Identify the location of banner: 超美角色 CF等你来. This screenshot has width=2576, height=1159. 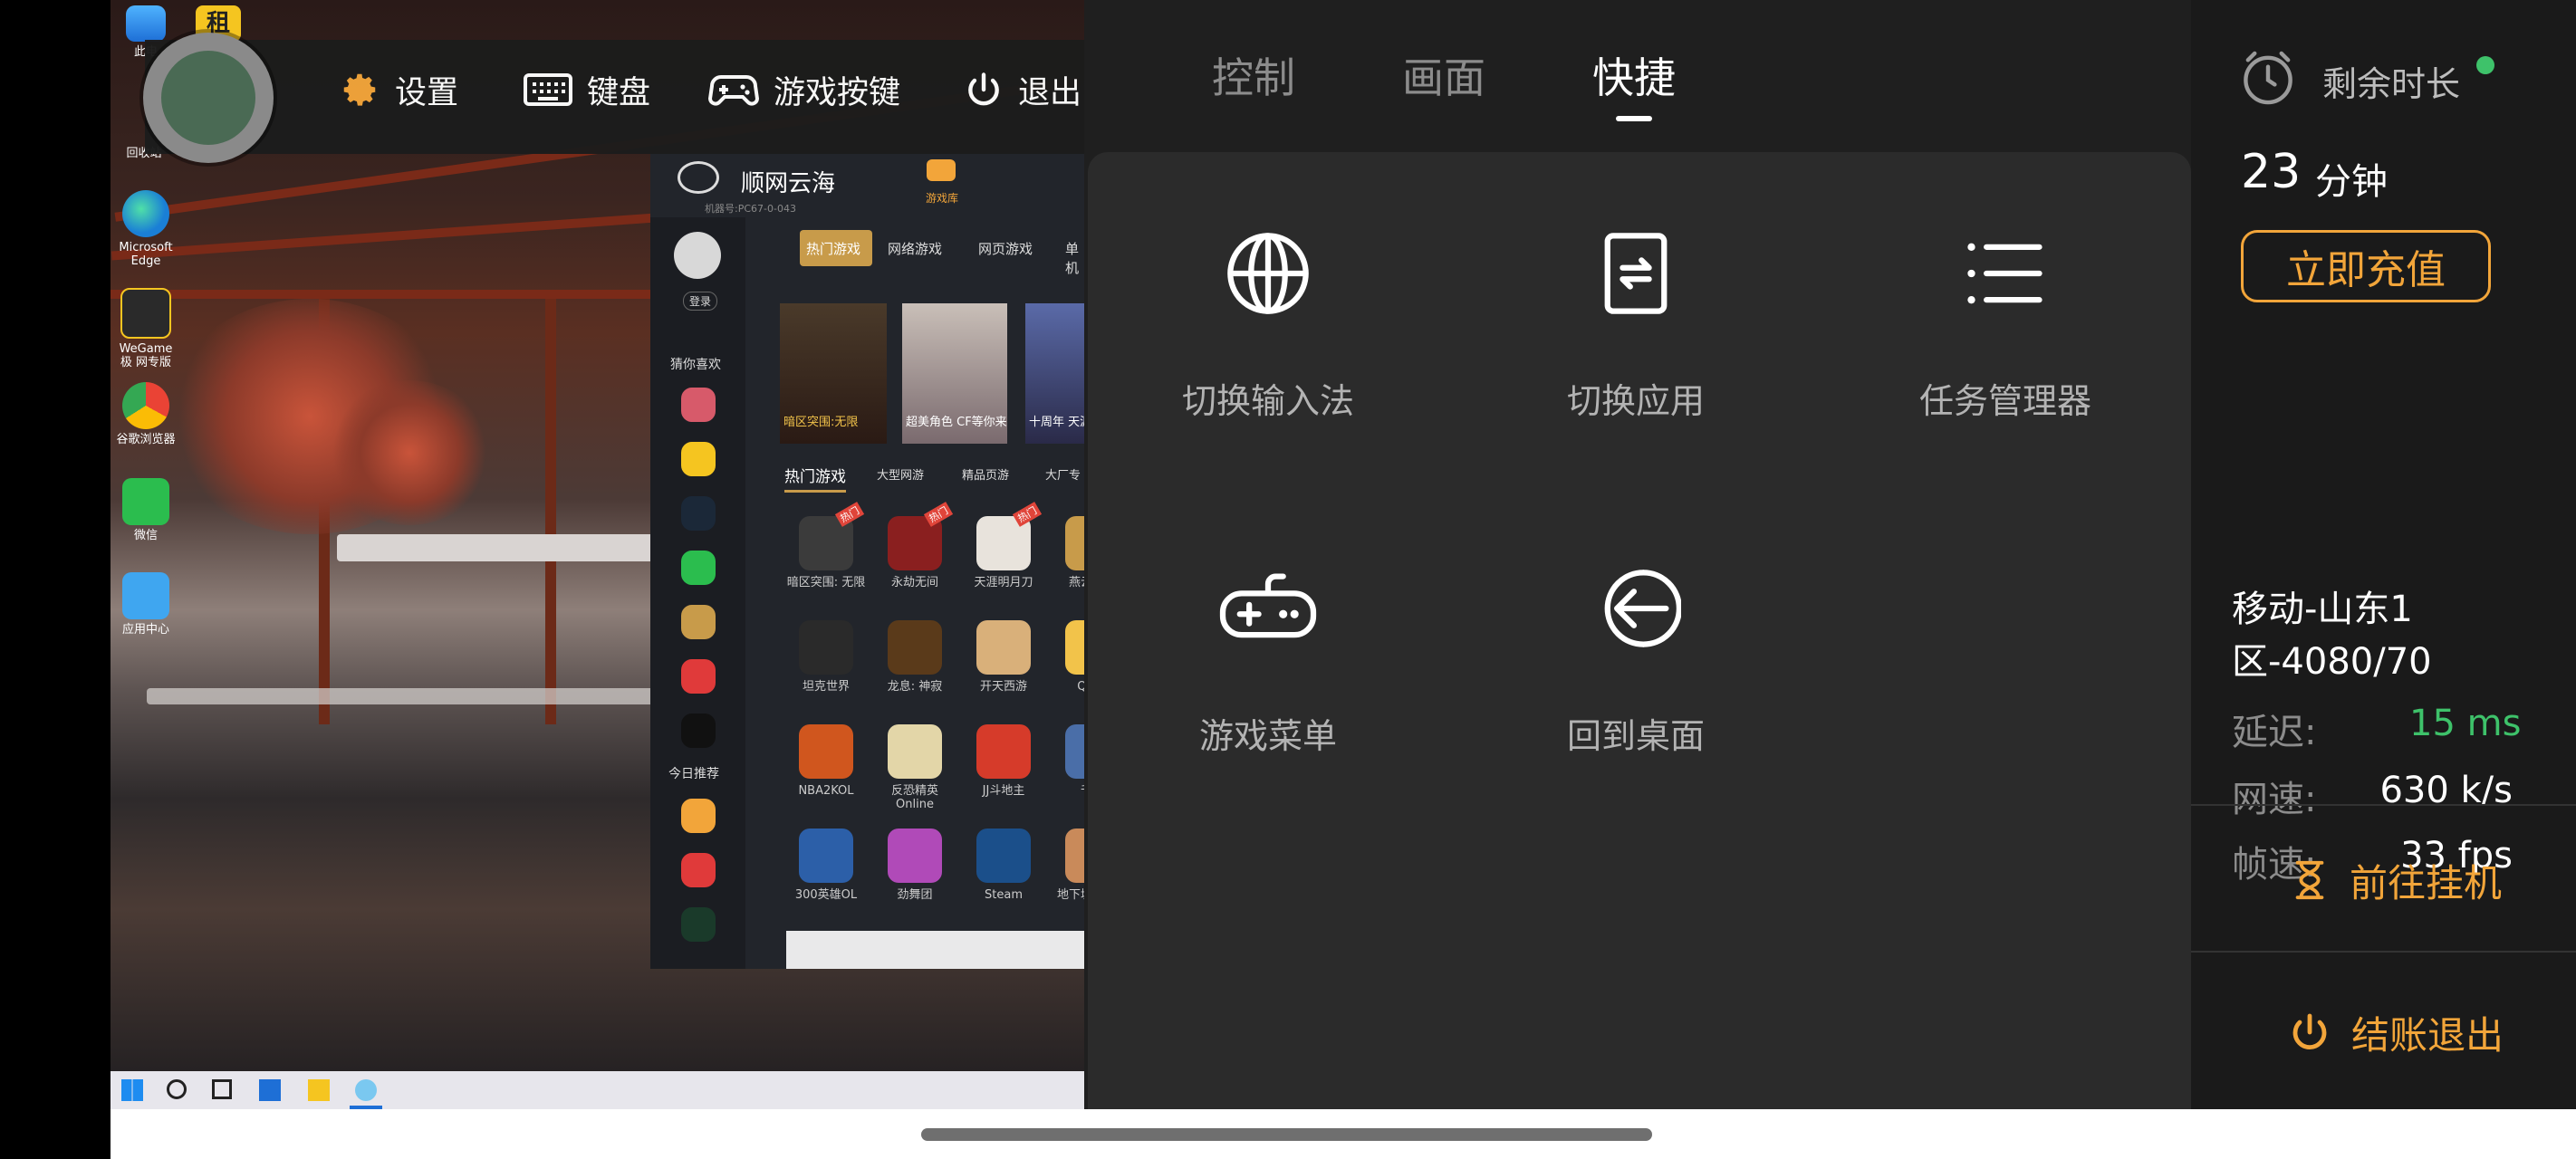
(954, 373).